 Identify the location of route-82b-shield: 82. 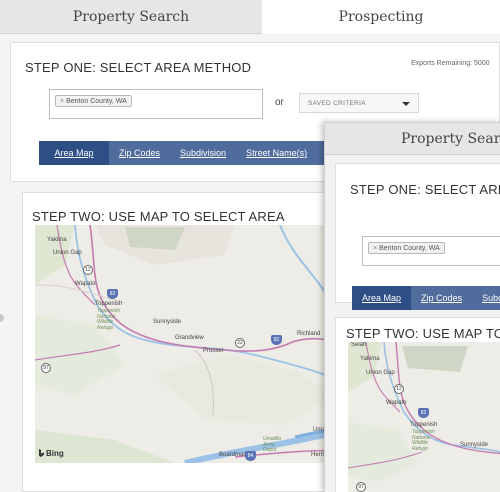
(276, 340).